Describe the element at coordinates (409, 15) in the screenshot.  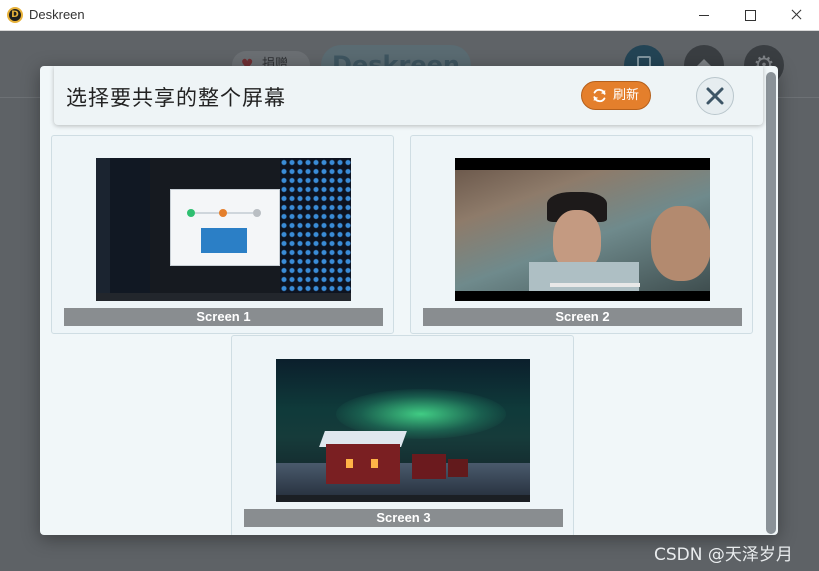
I see `window-titlebar: D Deskreen` at that location.